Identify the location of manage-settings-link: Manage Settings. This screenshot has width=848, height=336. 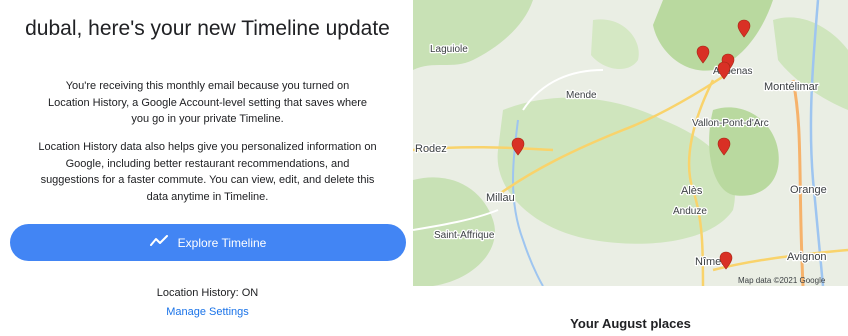
(207, 312).